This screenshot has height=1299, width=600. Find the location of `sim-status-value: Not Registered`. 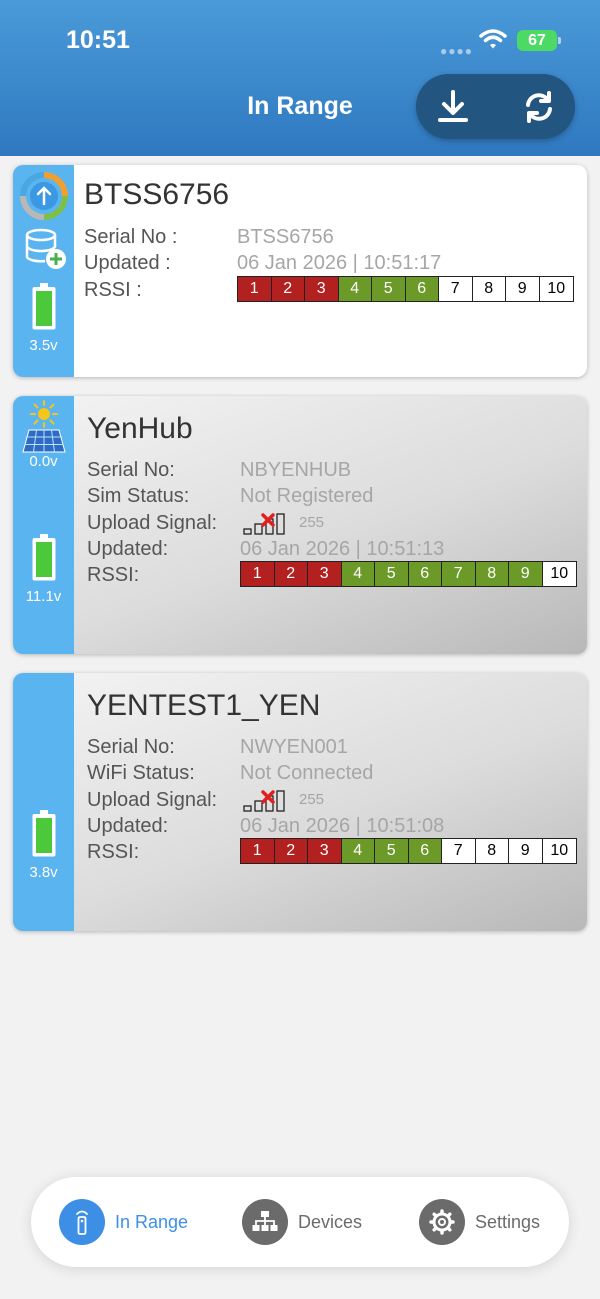

sim-status-value: Not Registered is located at coordinates (307, 496).